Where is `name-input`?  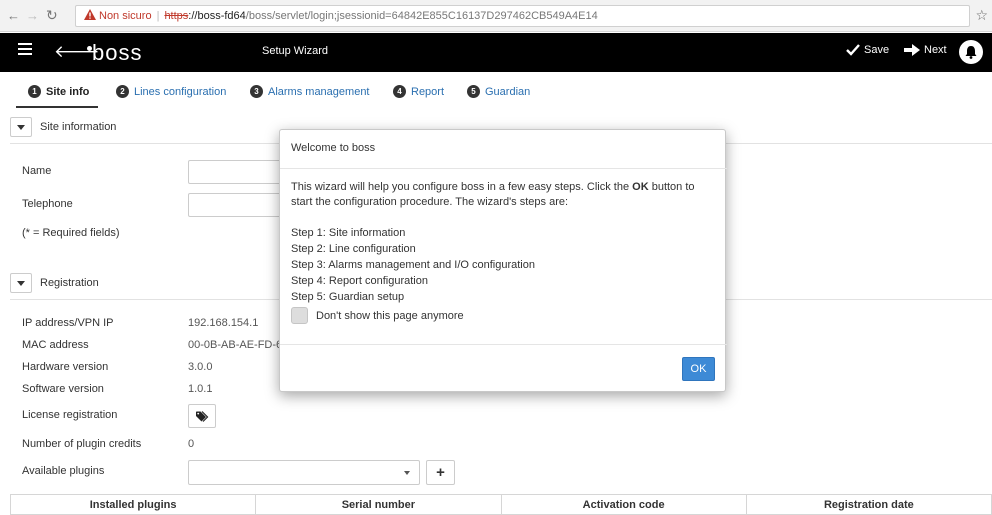
name-input is located at coordinates (238, 172).